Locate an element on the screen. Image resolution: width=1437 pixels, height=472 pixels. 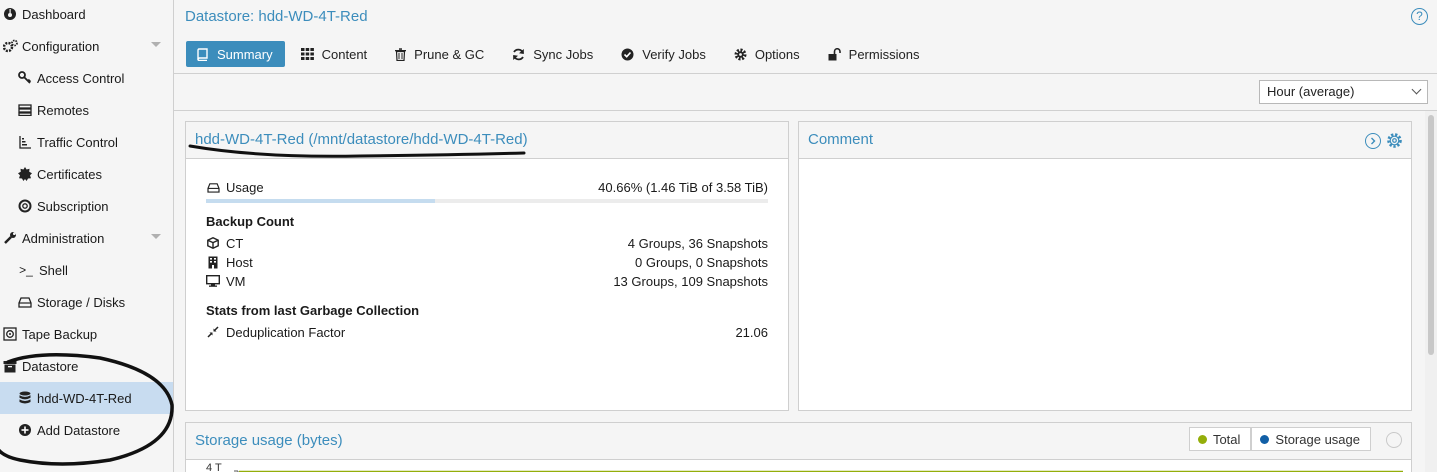
certificate-icon is located at coordinates (25, 174).